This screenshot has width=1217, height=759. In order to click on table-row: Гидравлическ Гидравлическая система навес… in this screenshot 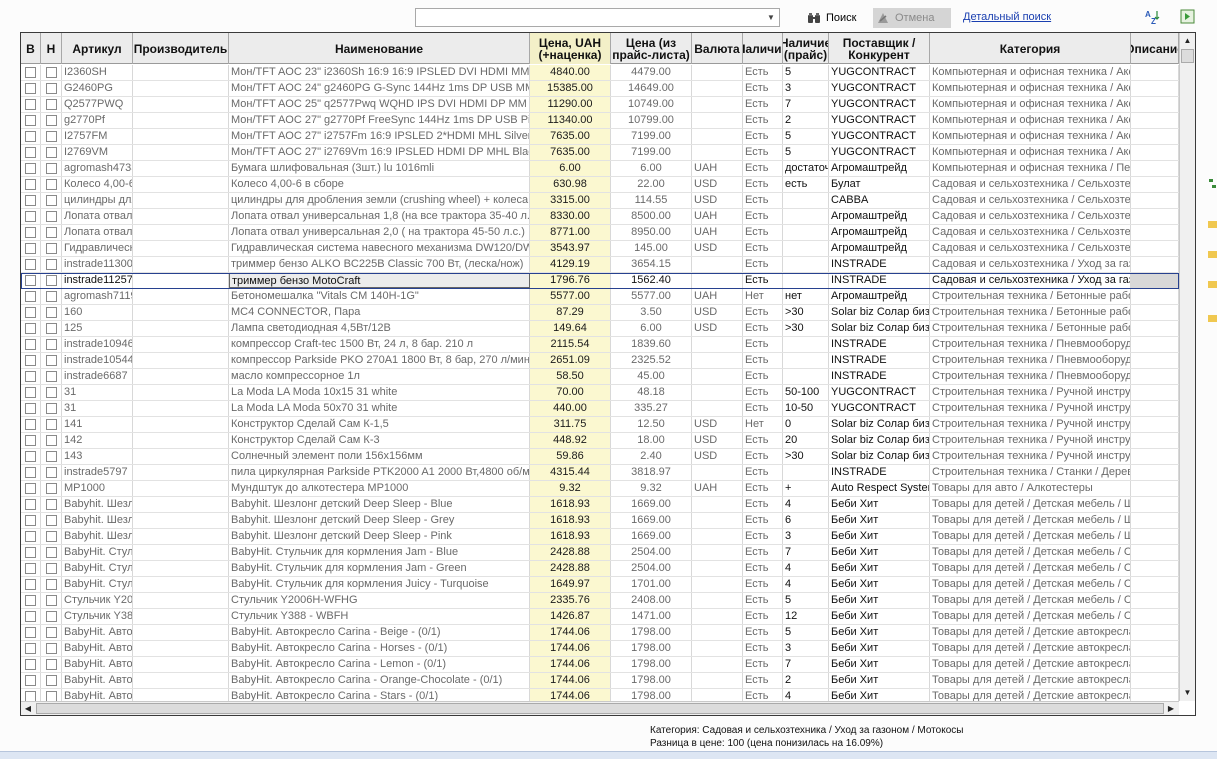, I will do `click(600, 249)`.